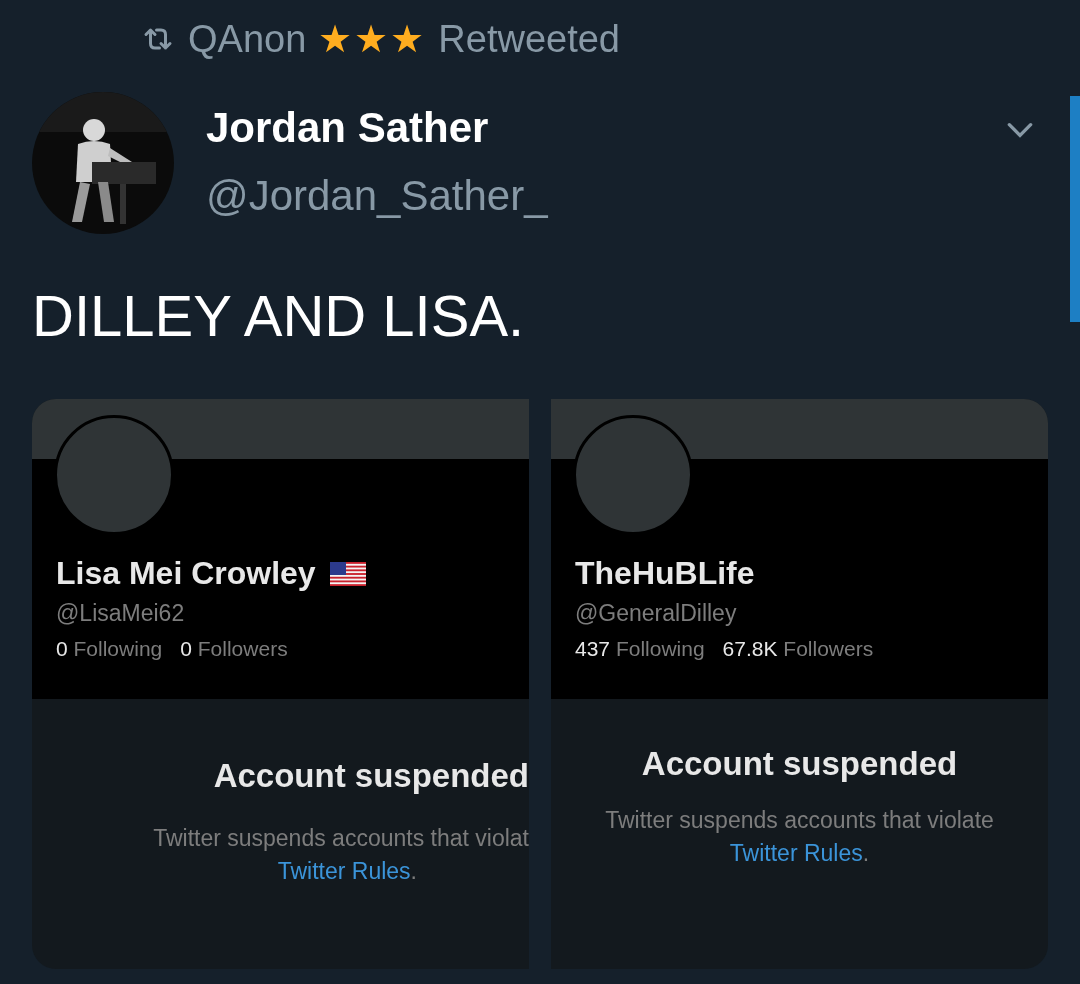  I want to click on scroll-bar, so click(1075, 209).